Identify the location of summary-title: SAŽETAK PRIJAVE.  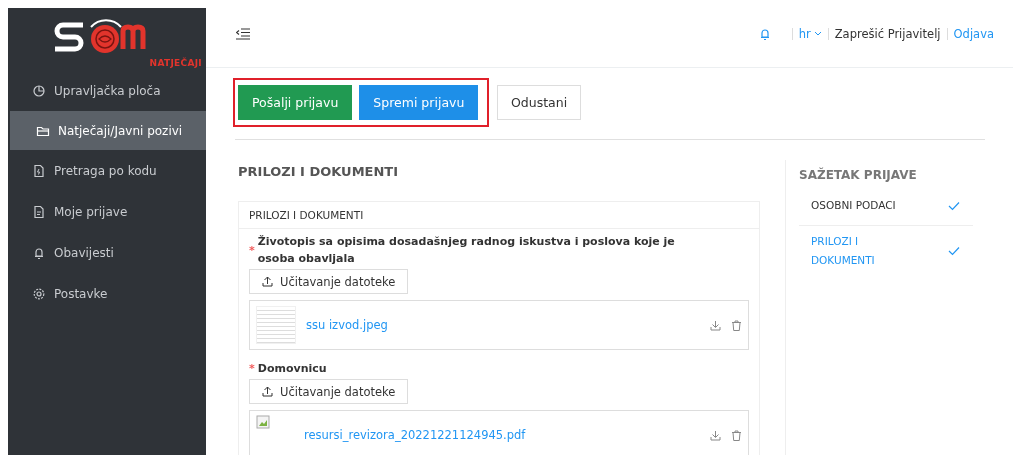
(858, 175).